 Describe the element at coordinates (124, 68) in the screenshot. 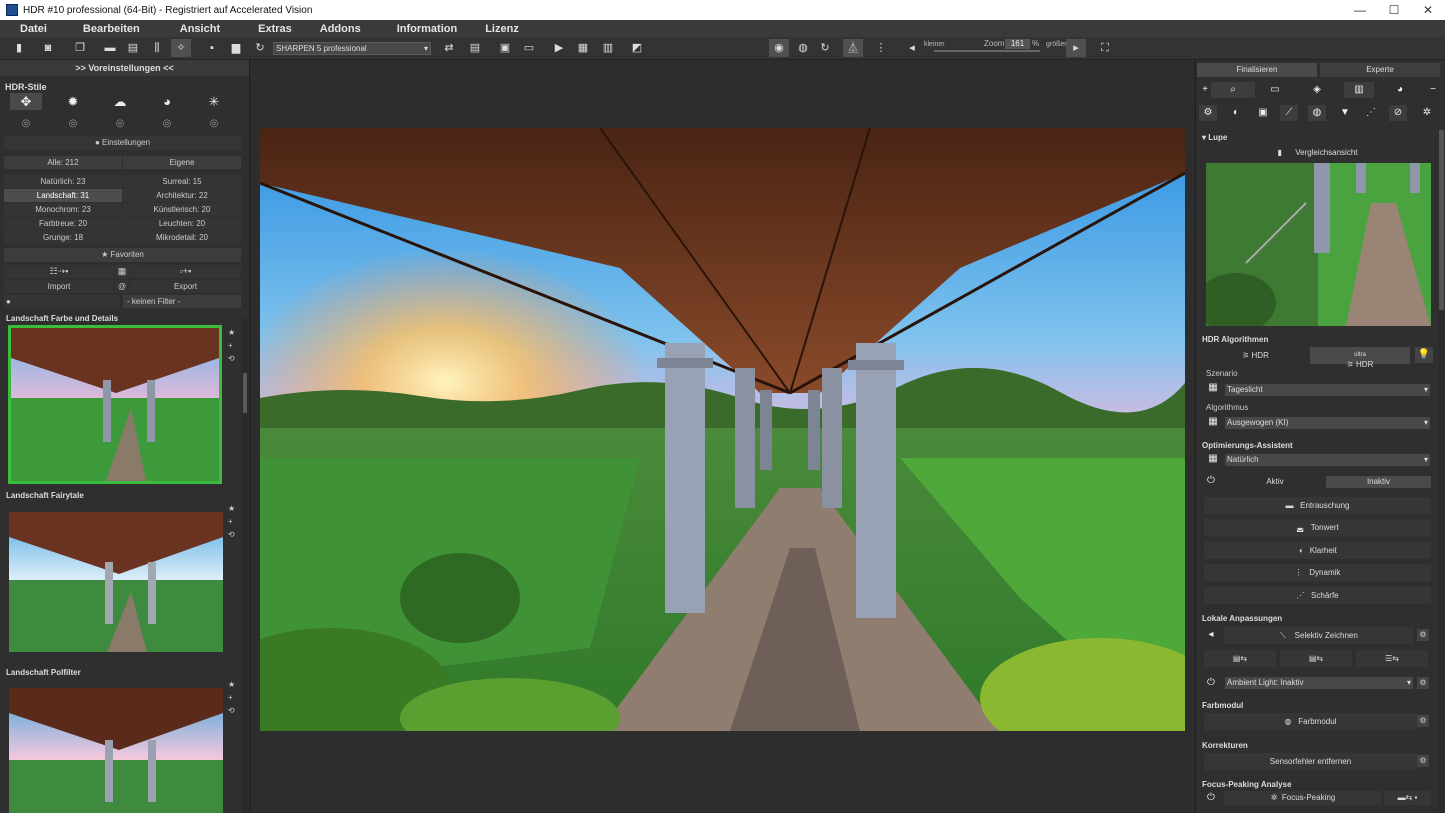

I see `presets-header: >> Voreinstellungen <<` at that location.